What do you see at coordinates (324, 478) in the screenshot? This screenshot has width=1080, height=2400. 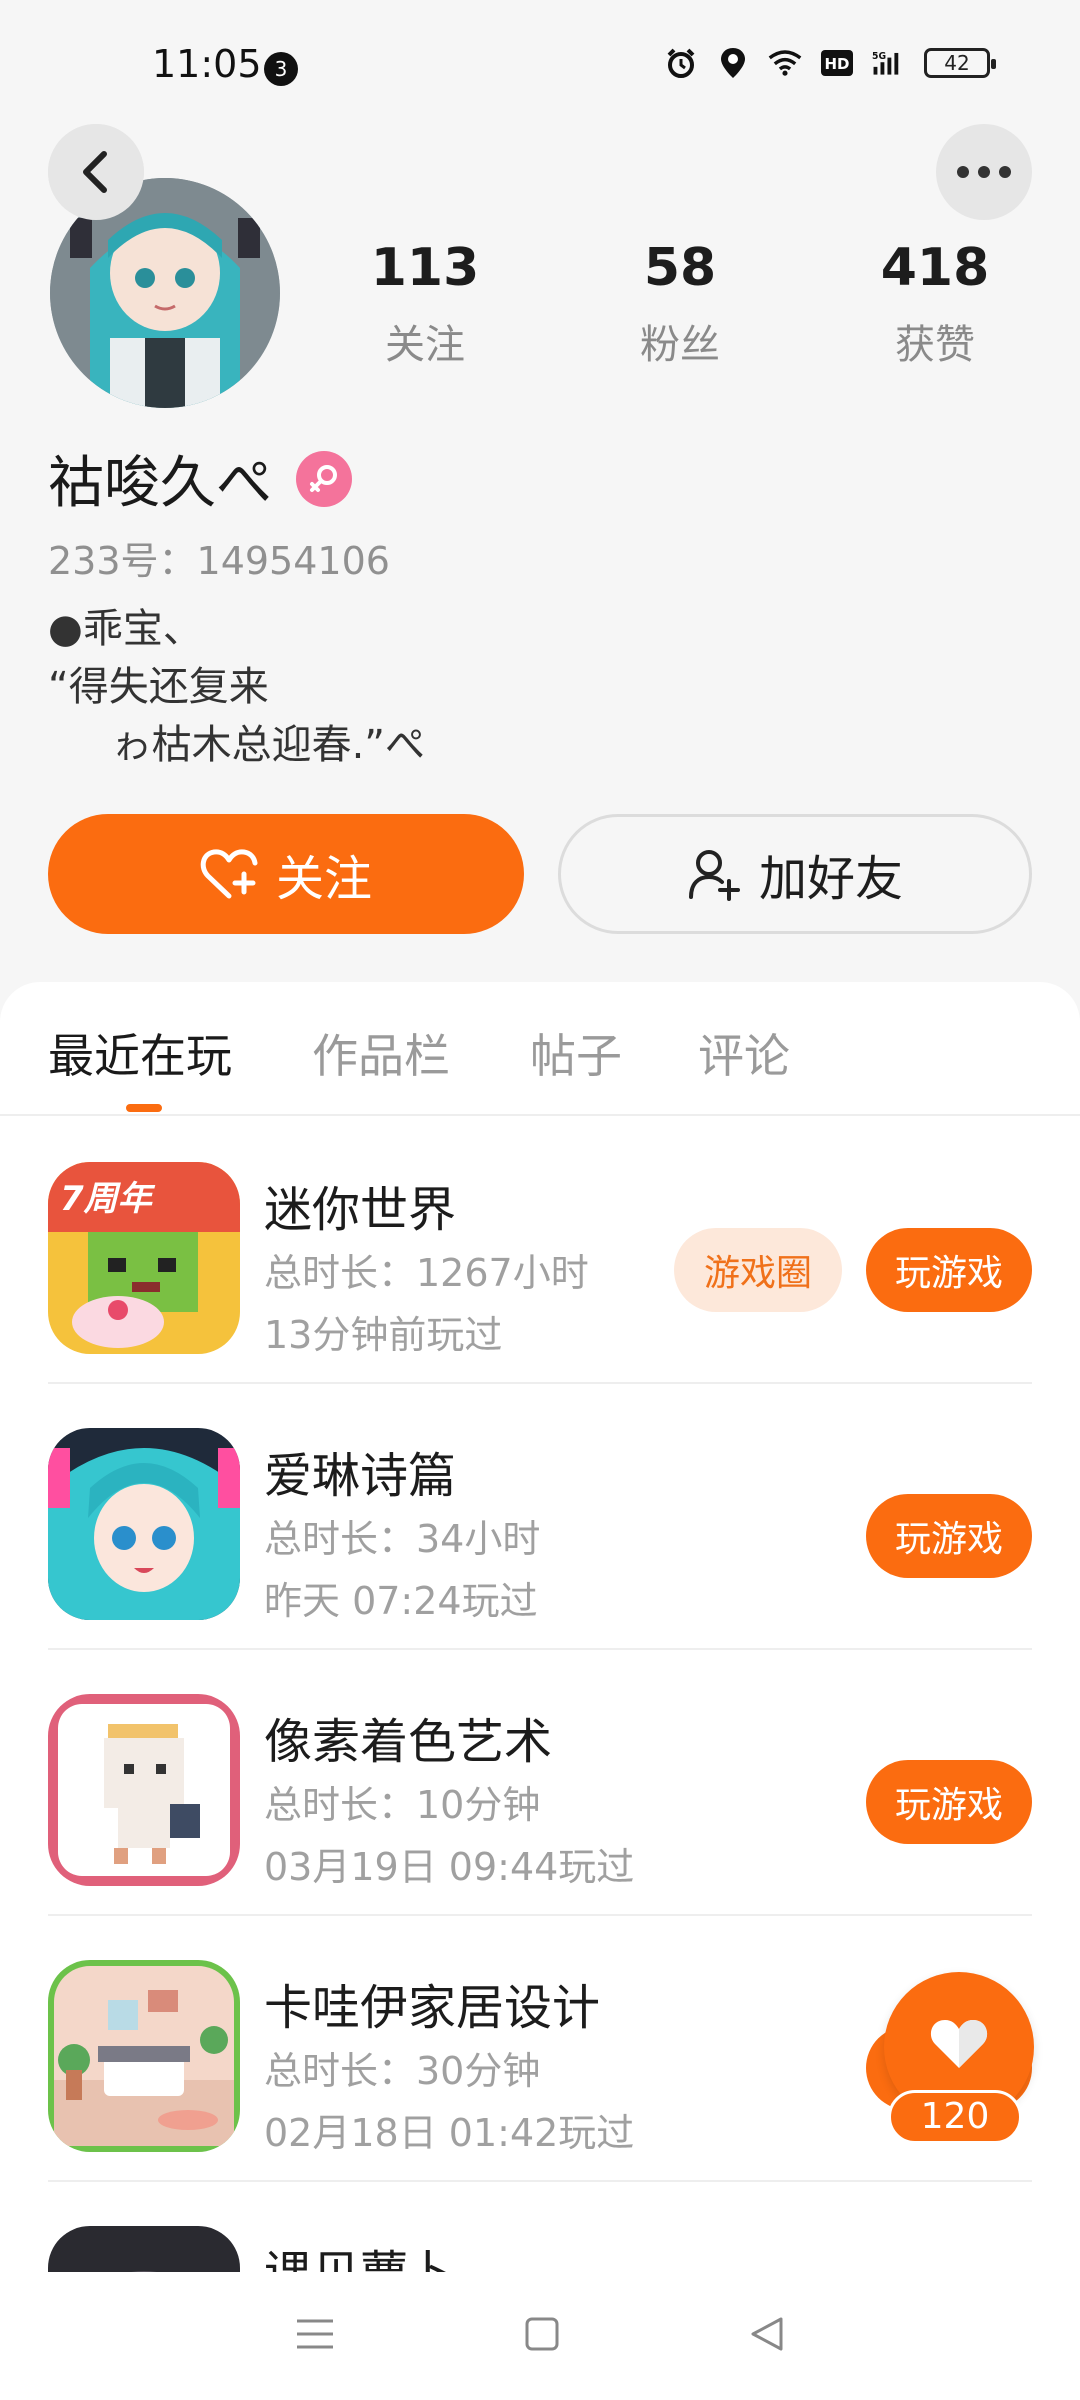 I see `female-gender-icon` at bounding box center [324, 478].